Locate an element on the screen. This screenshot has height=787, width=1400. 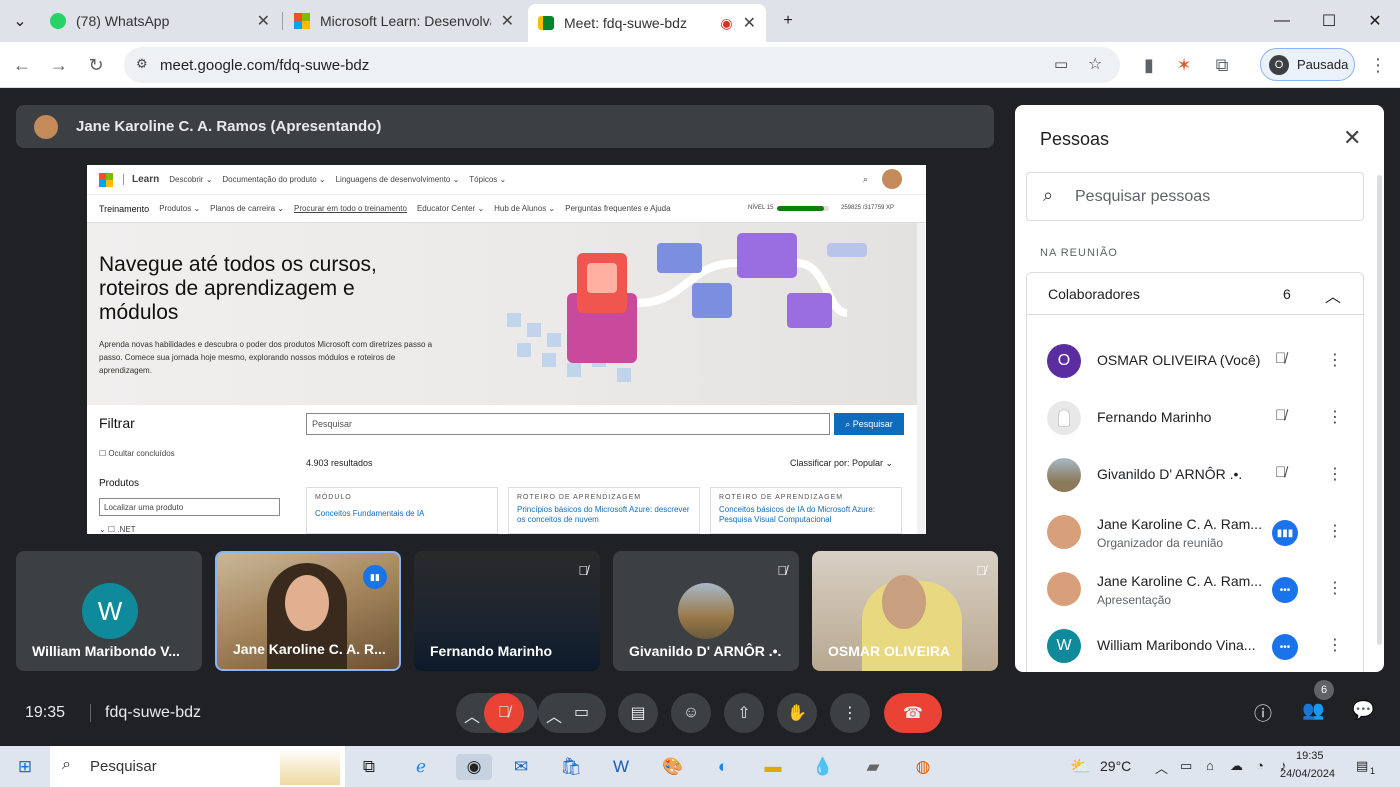
tab-search-icon: ⌄ is located at coordinates (20, 21).